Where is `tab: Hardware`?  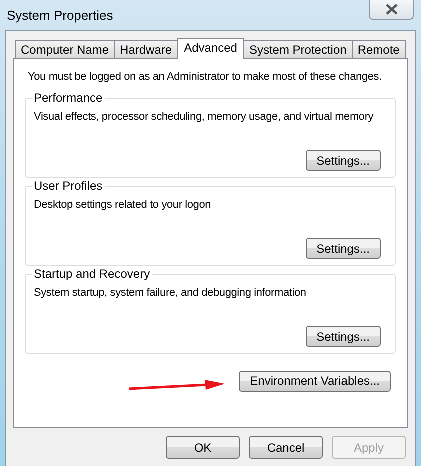 tab: Hardware is located at coordinates (146, 49).